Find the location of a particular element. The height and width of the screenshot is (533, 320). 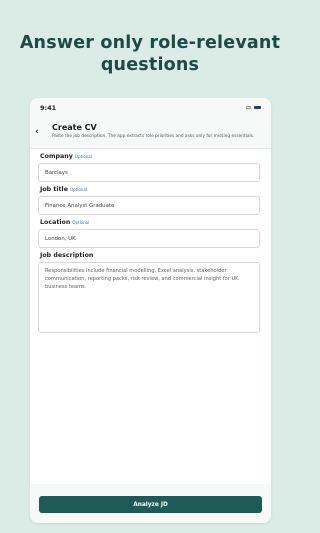

wifi-icon is located at coordinates (248, 107).